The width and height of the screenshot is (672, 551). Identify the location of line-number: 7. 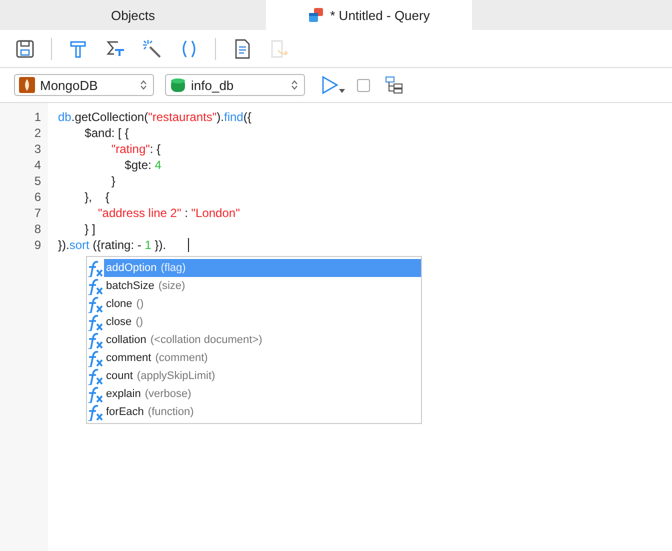
(37, 213).